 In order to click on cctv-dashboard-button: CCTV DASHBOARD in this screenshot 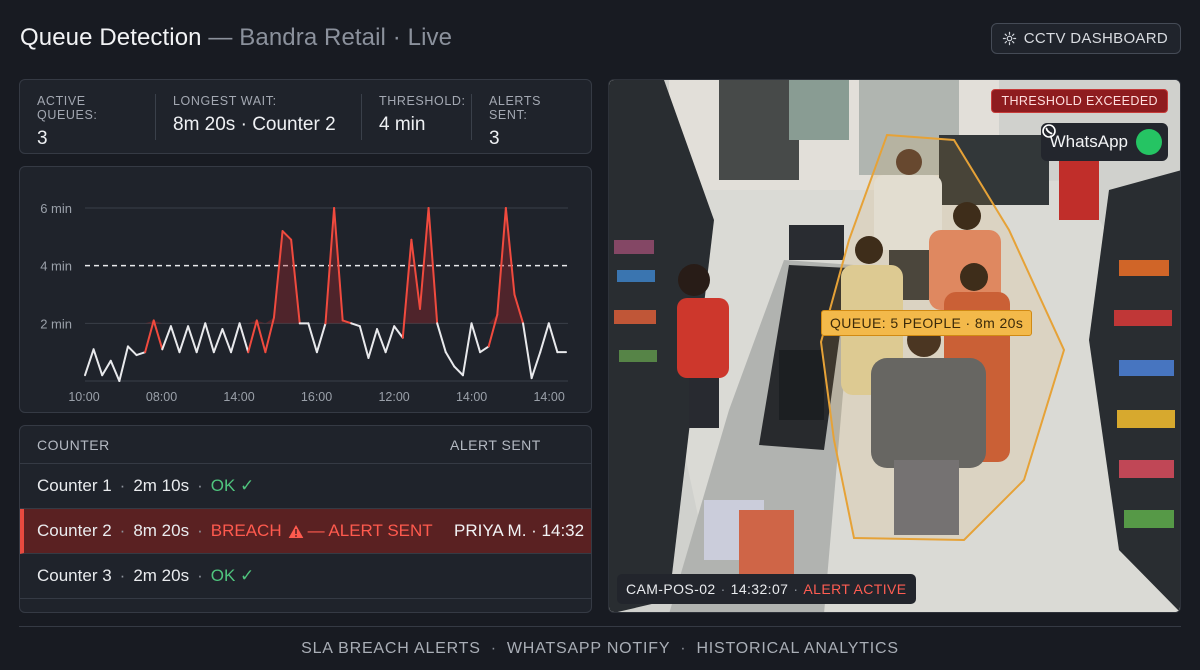, I will do `click(1085, 38)`.